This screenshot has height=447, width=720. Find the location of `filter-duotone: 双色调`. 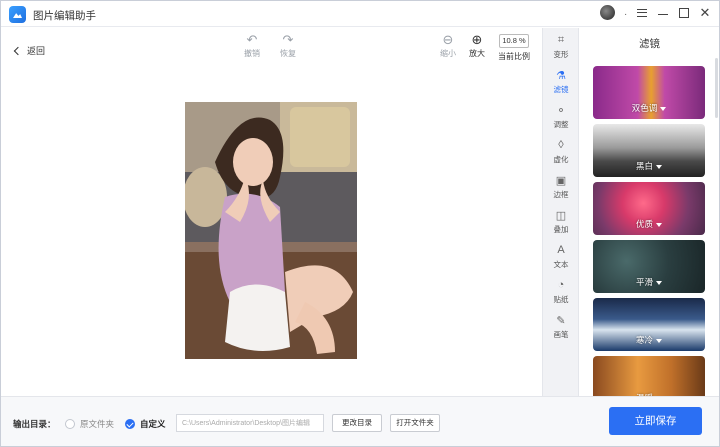

filter-duotone: 双色调 is located at coordinates (649, 92).